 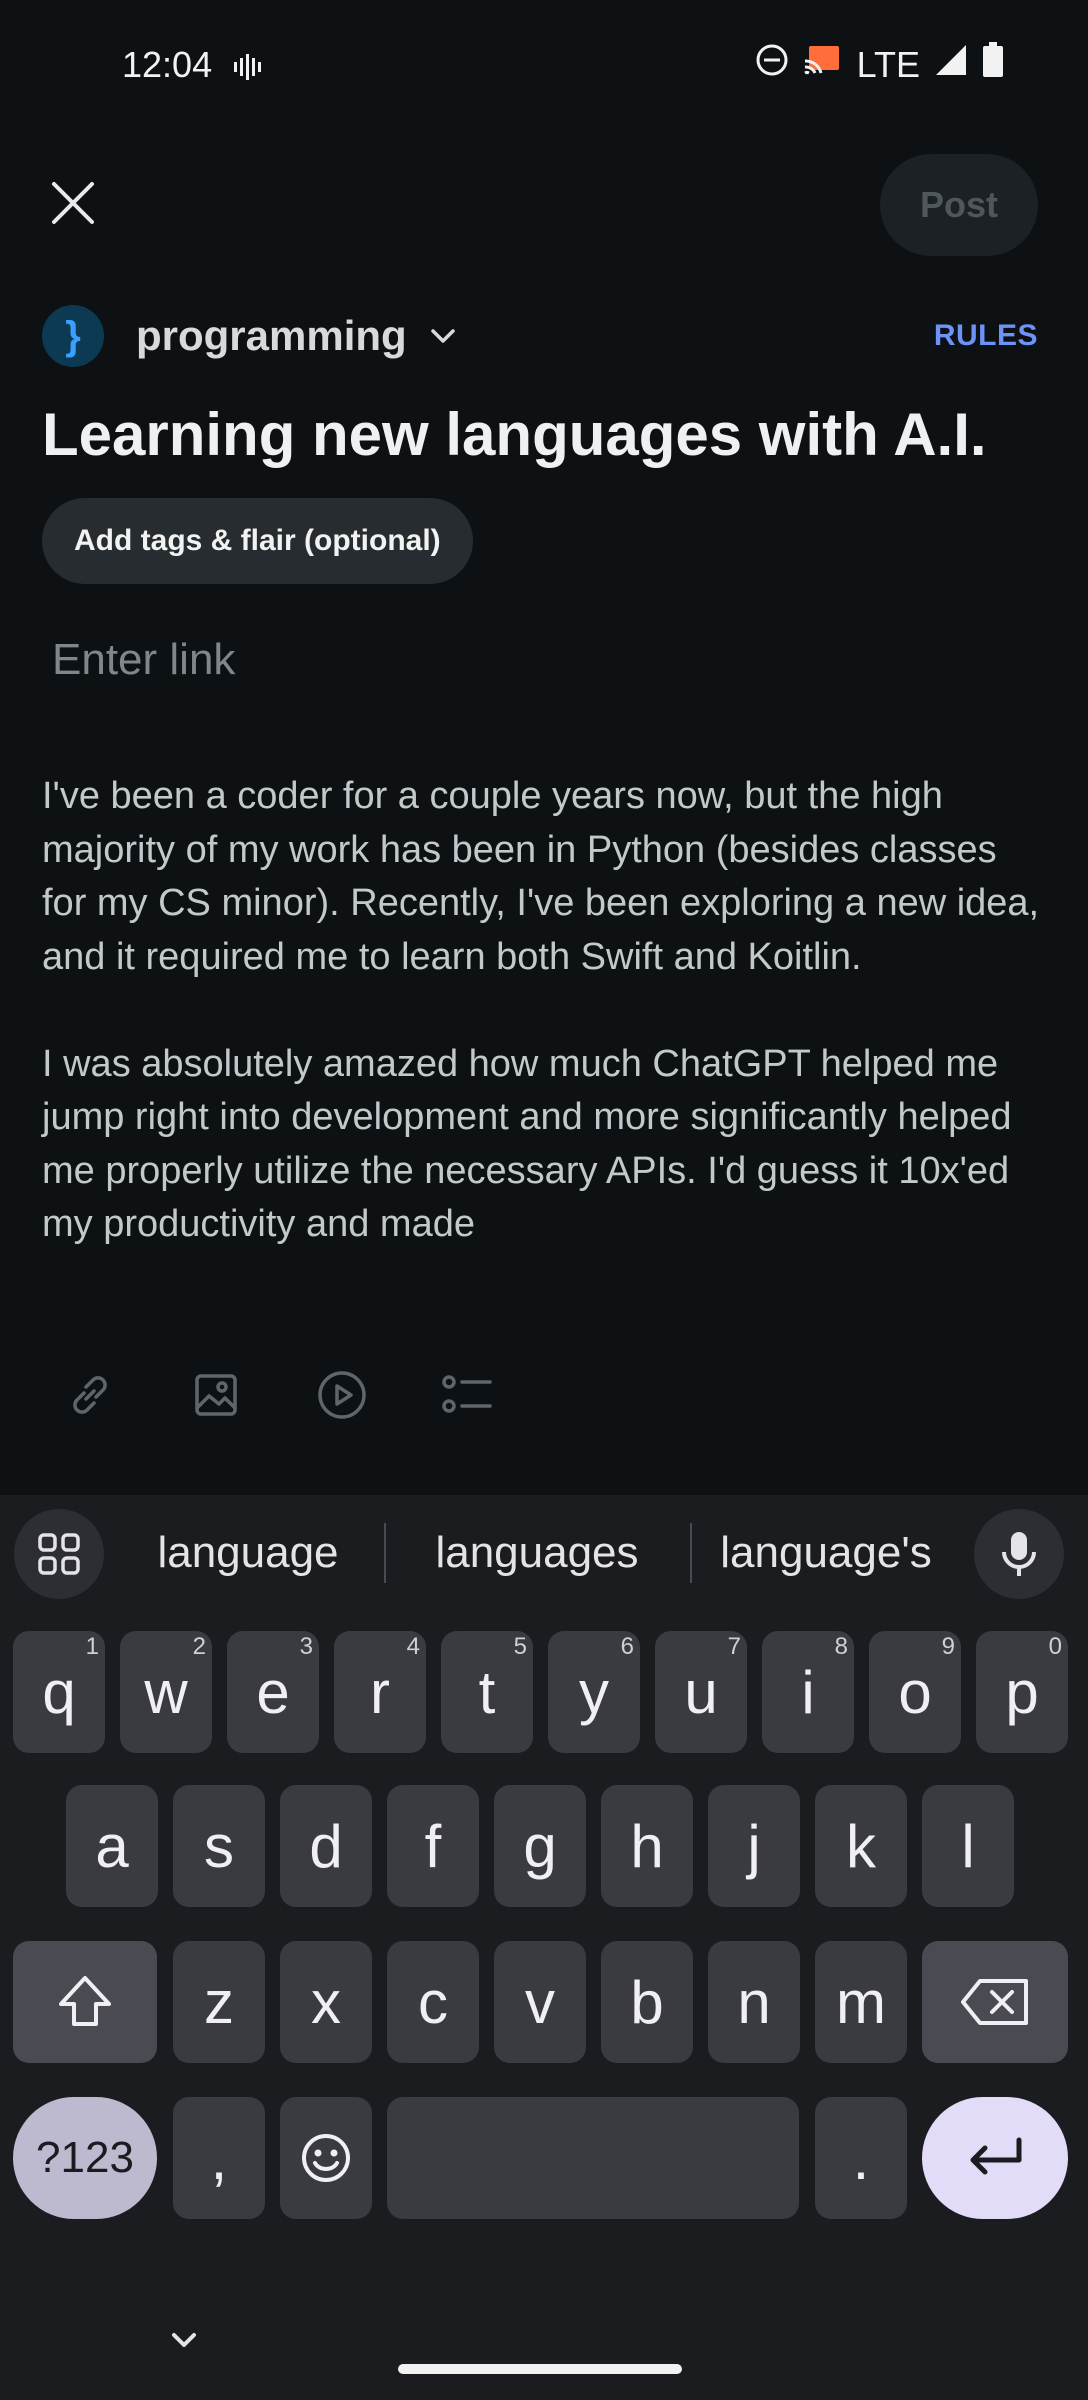 I want to click on post-button: Post, so click(x=959, y=205).